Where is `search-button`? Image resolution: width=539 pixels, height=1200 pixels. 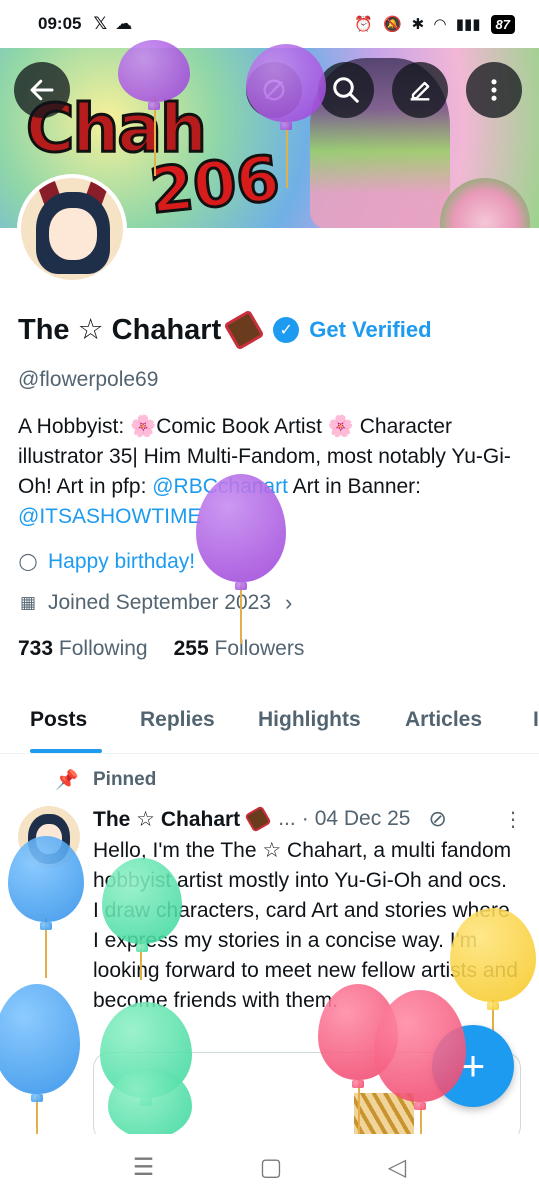
search-button is located at coordinates (346, 90).